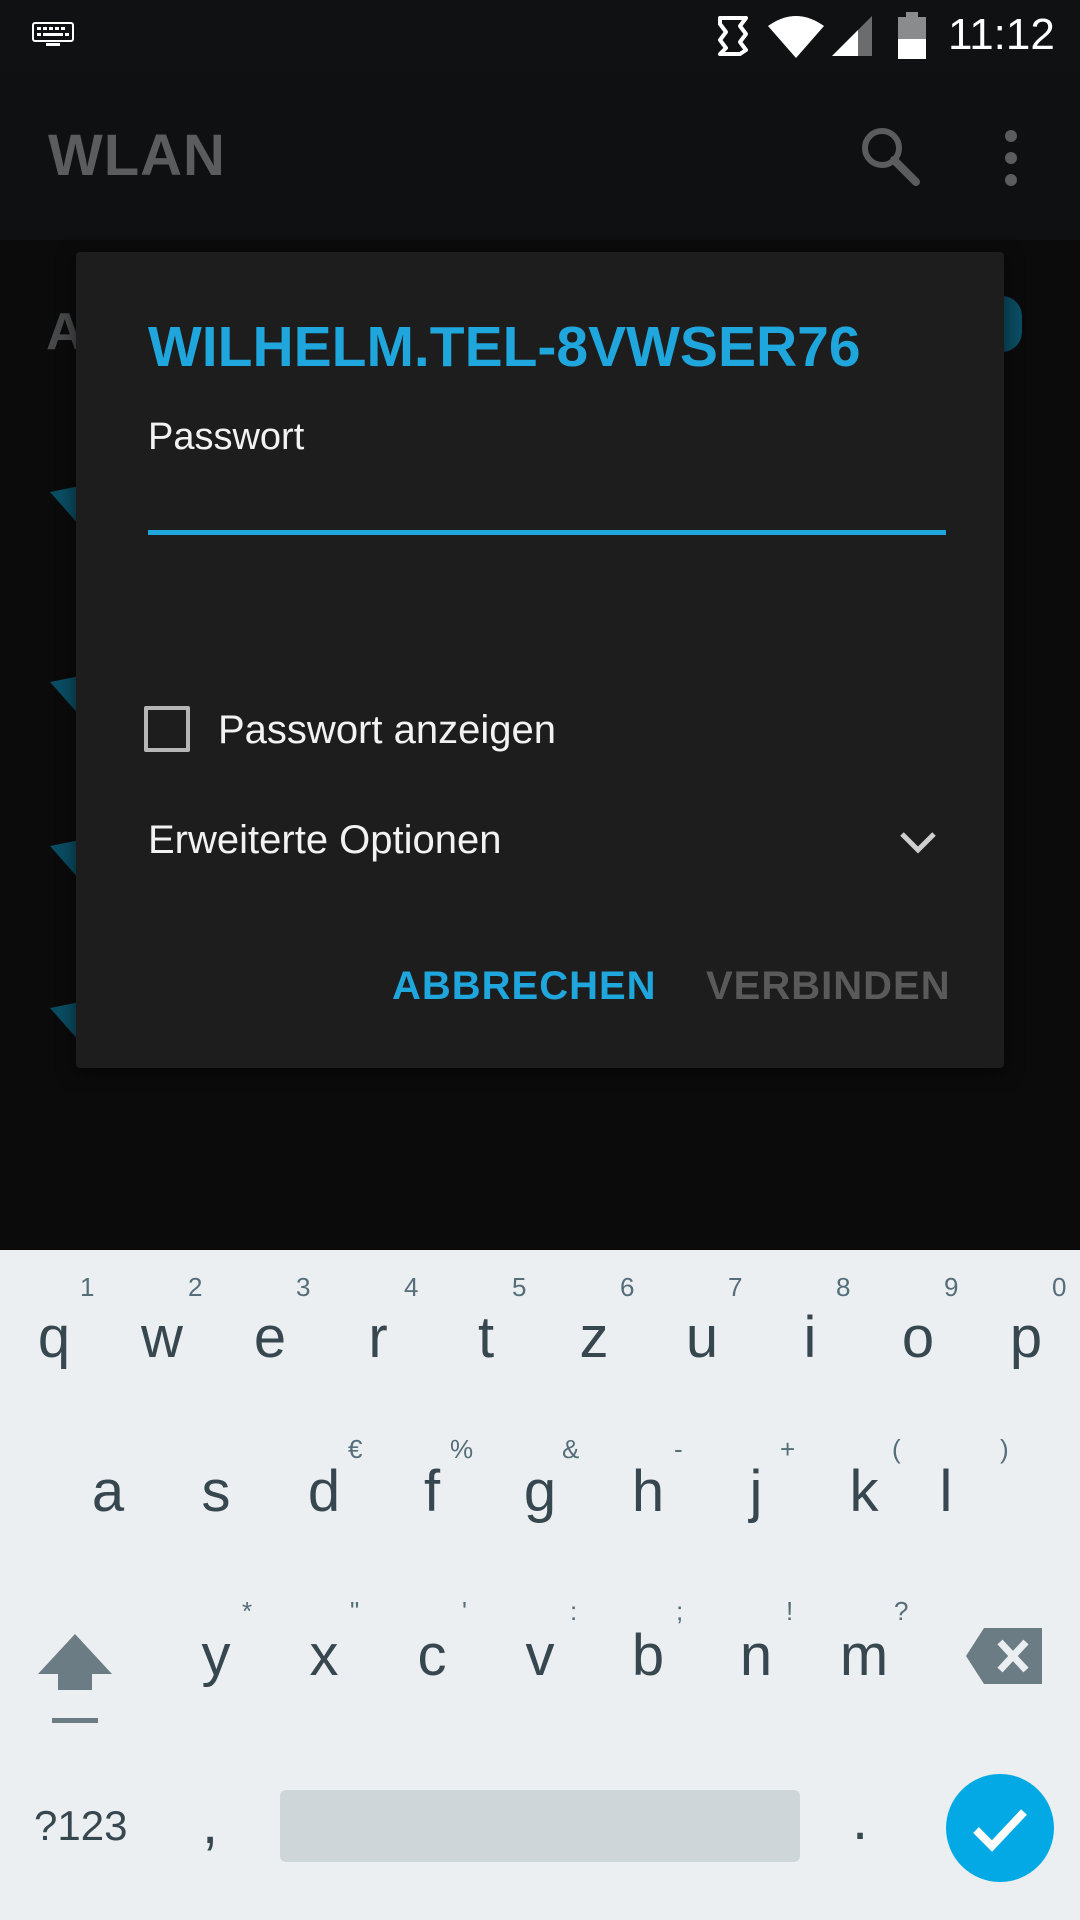  What do you see at coordinates (53, 34) in the screenshot?
I see `keyboard-icon` at bounding box center [53, 34].